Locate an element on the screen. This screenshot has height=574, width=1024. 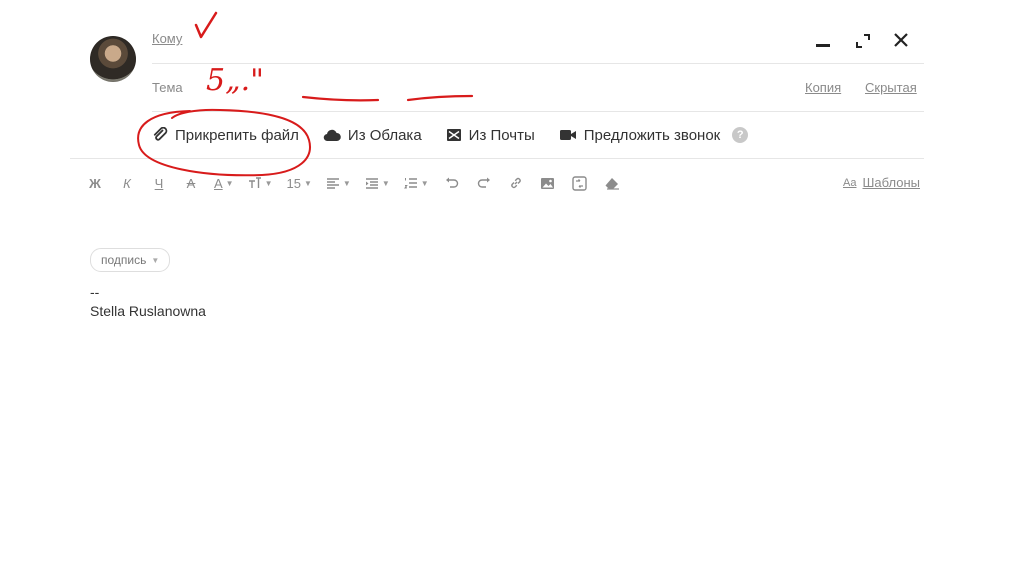
help-icon: ? is located at coordinates (740, 135).